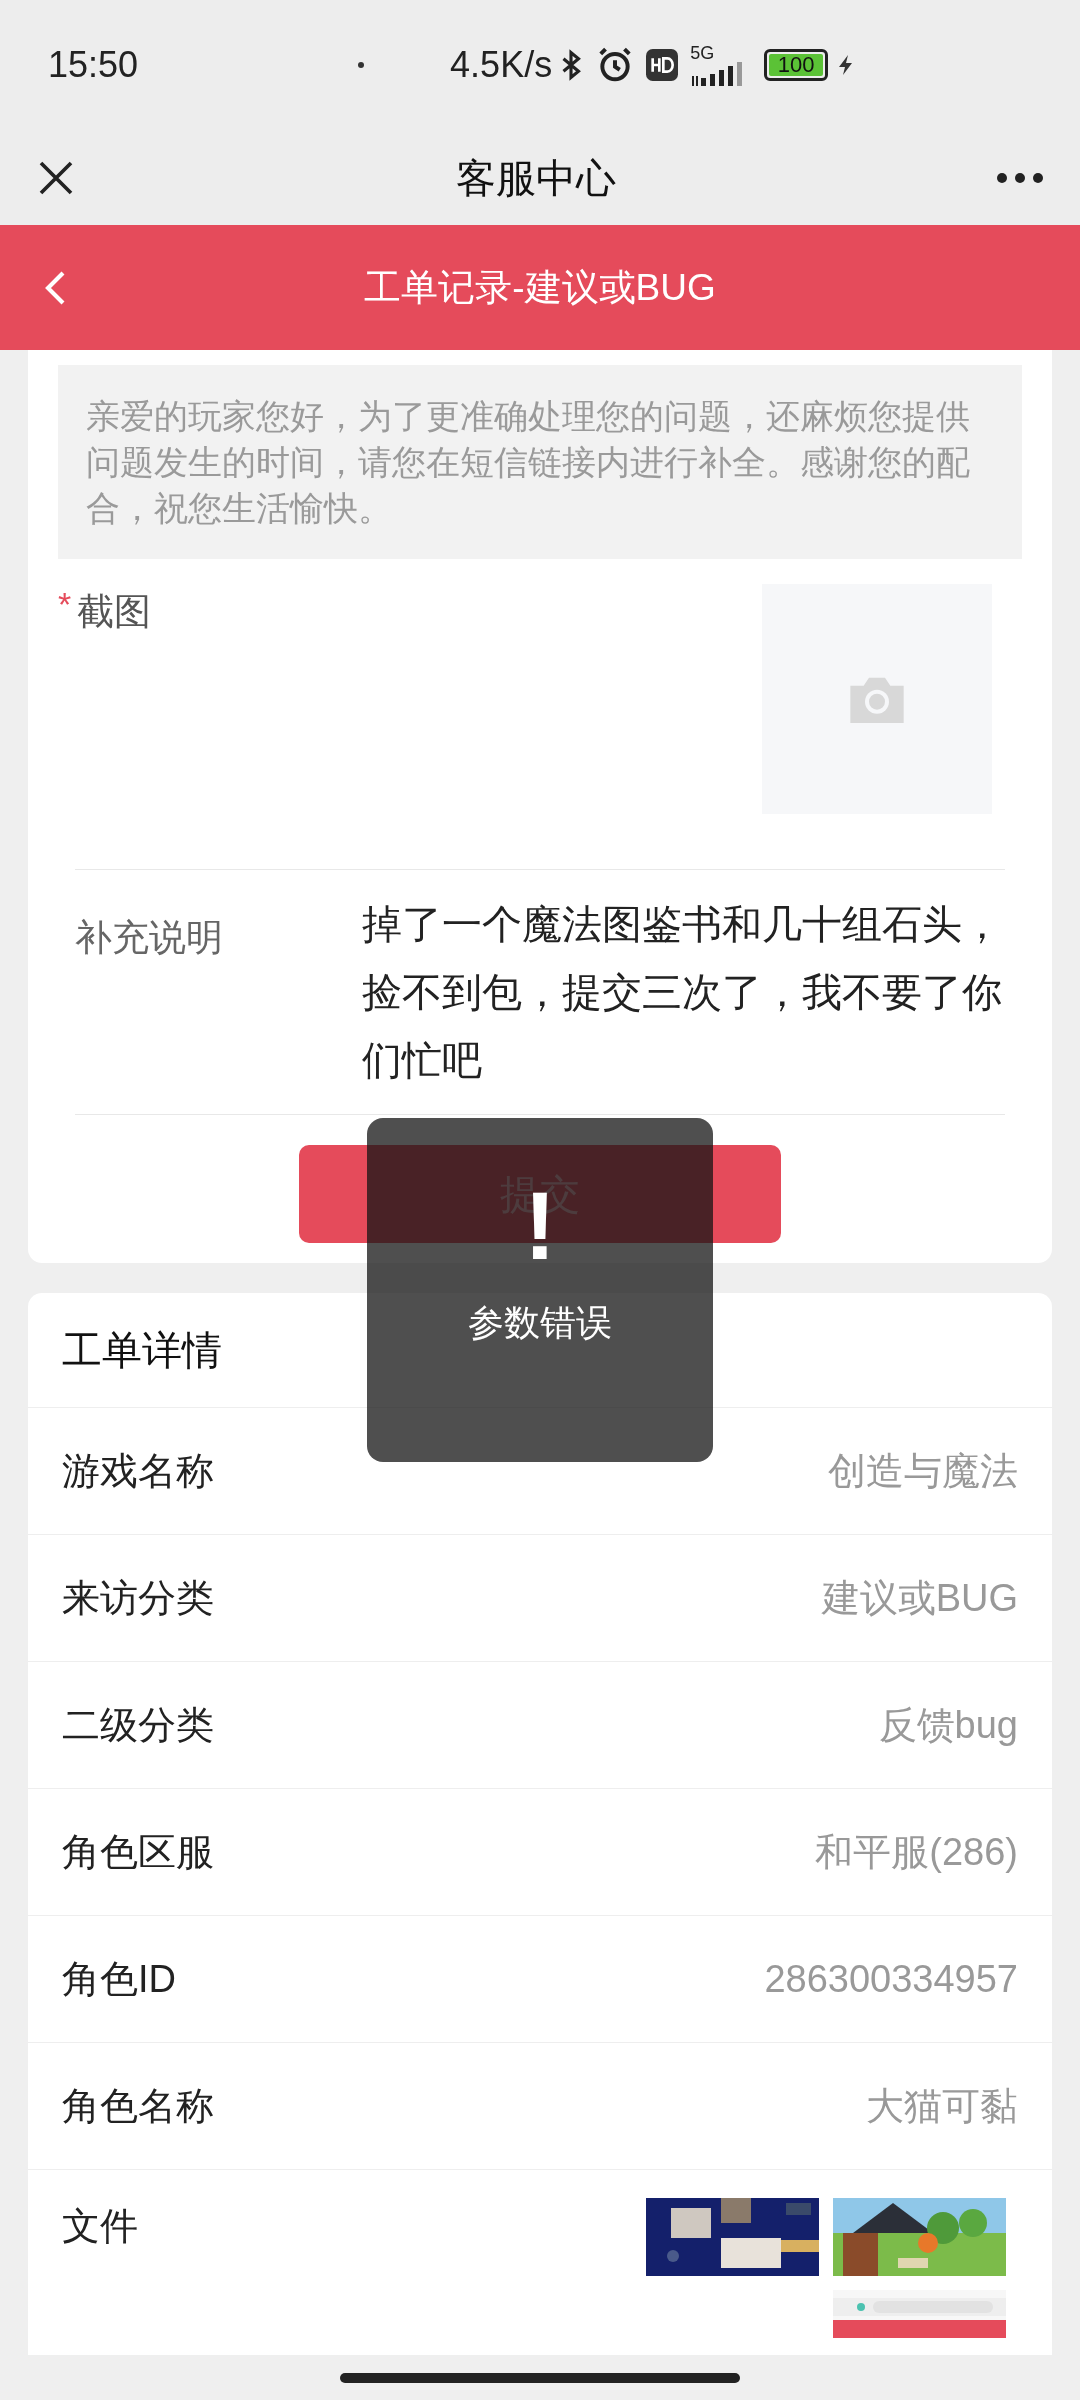 The width and height of the screenshot is (1080, 2400). I want to click on detail-label: 来访分类, so click(138, 1598).